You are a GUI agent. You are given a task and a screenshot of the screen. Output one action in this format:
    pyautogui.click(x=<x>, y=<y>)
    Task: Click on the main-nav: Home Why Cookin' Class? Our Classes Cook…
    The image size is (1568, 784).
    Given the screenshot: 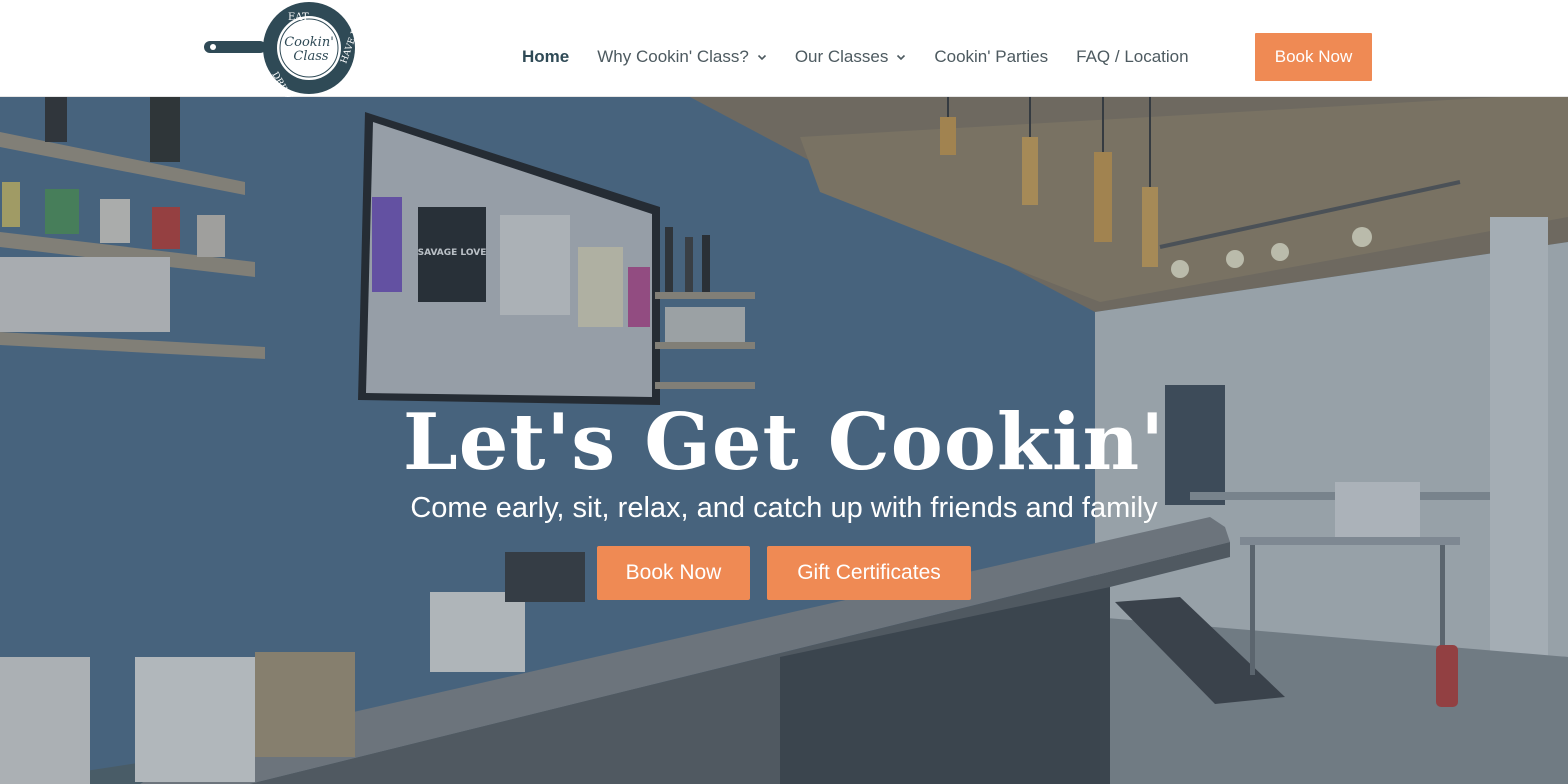 What is the action you would take?
    pyautogui.click(x=869, y=57)
    